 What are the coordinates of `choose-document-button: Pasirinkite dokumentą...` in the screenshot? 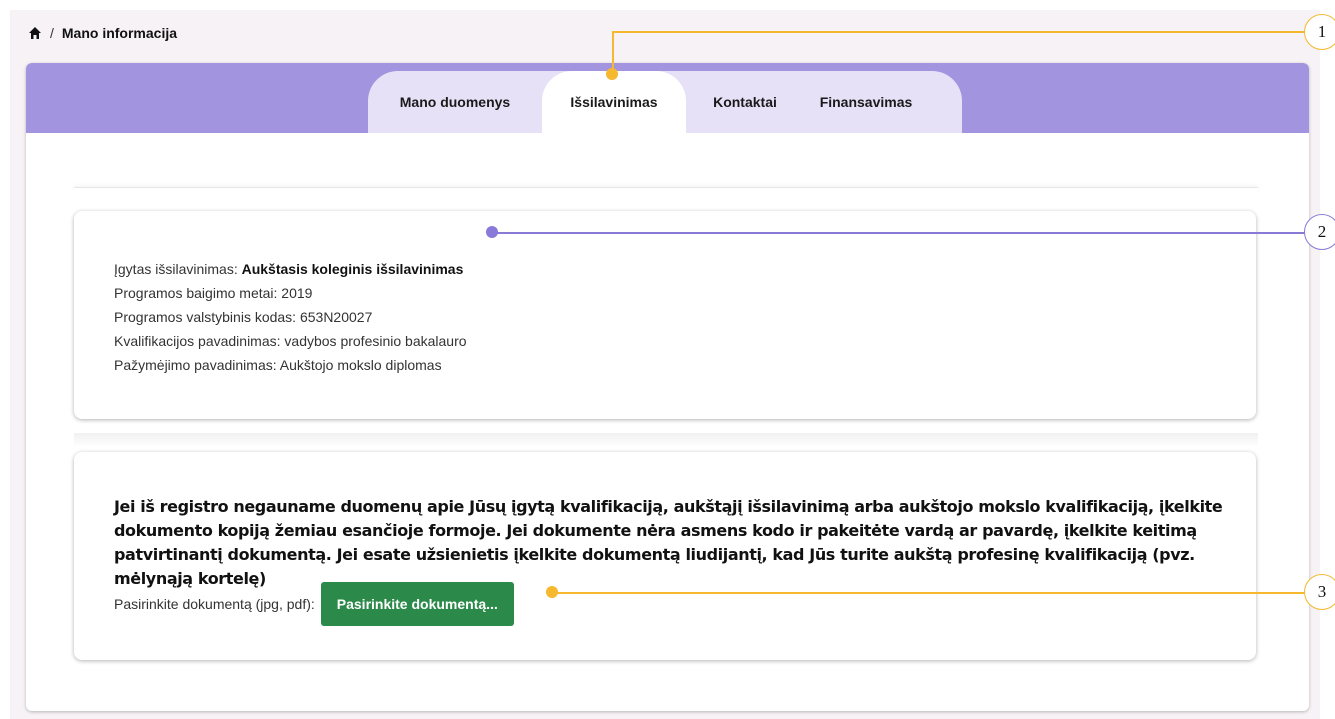 It's located at (417, 604).